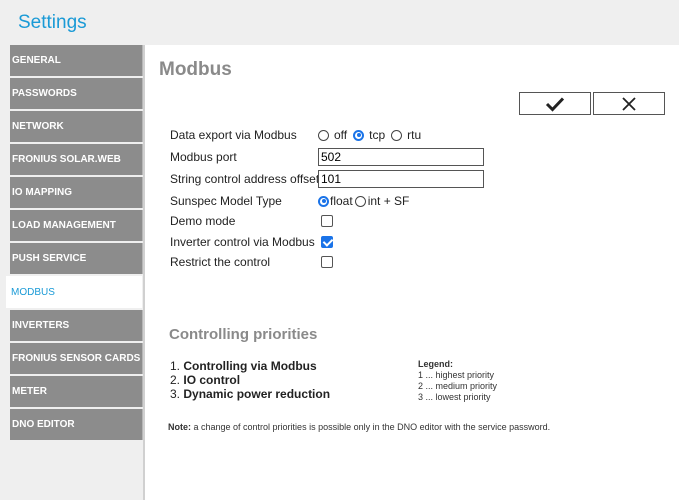  I want to click on app-title: Settings, so click(52, 22).